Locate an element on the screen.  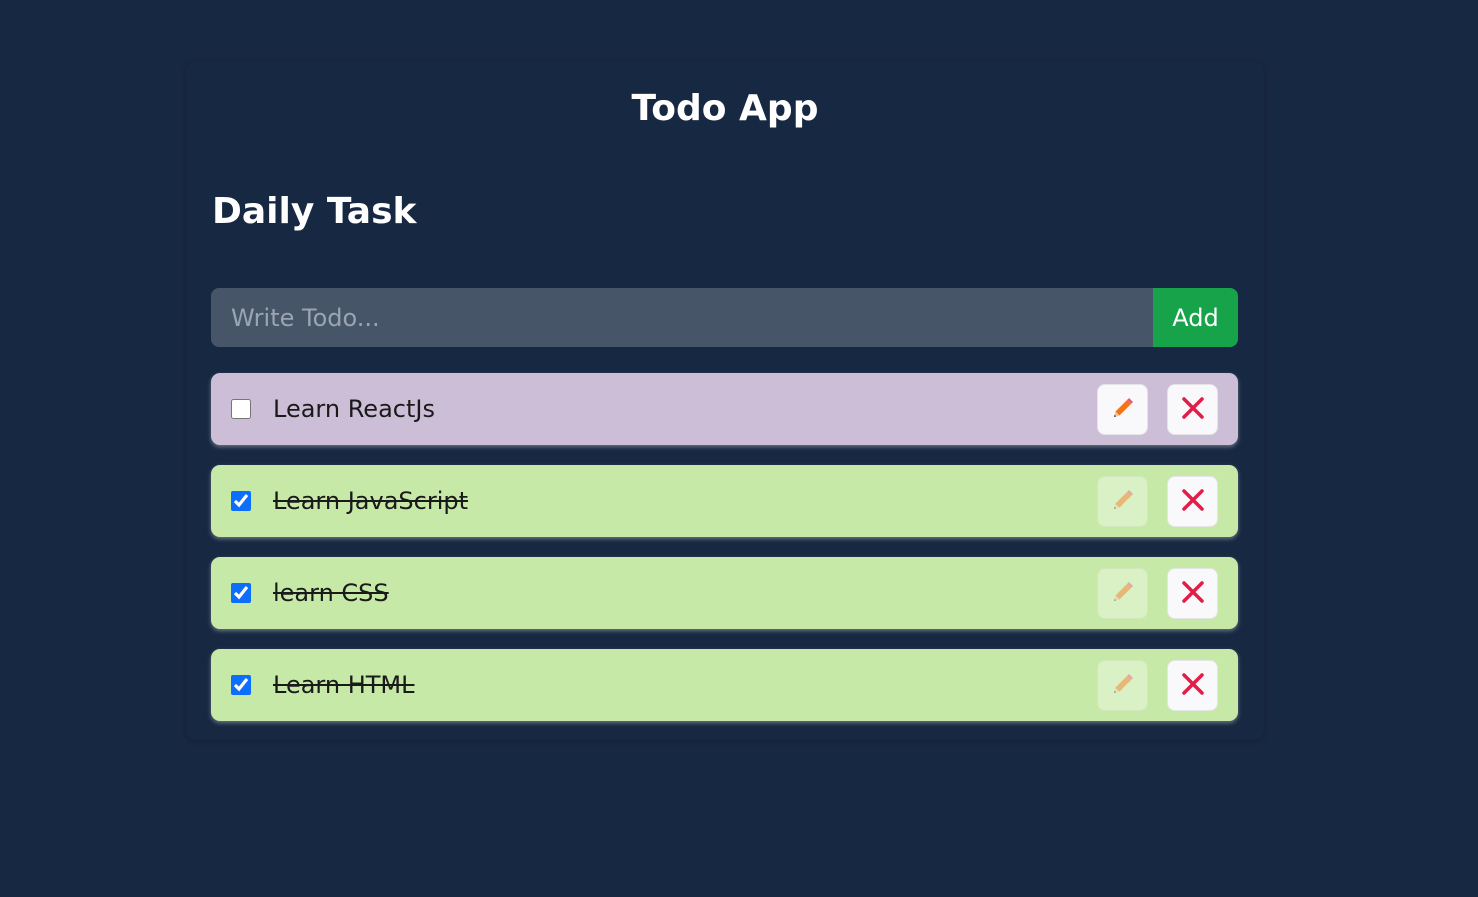
todo-text: Learn ReactJs is located at coordinates (354, 409).